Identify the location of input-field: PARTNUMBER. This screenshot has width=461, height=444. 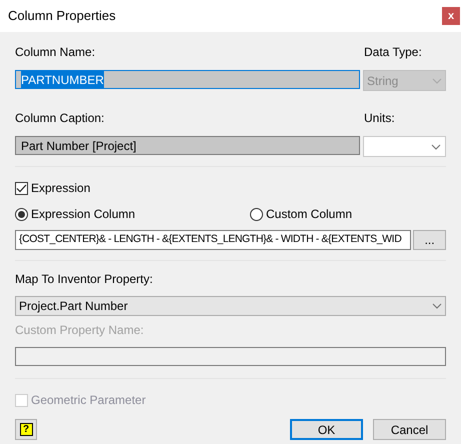
(187, 79).